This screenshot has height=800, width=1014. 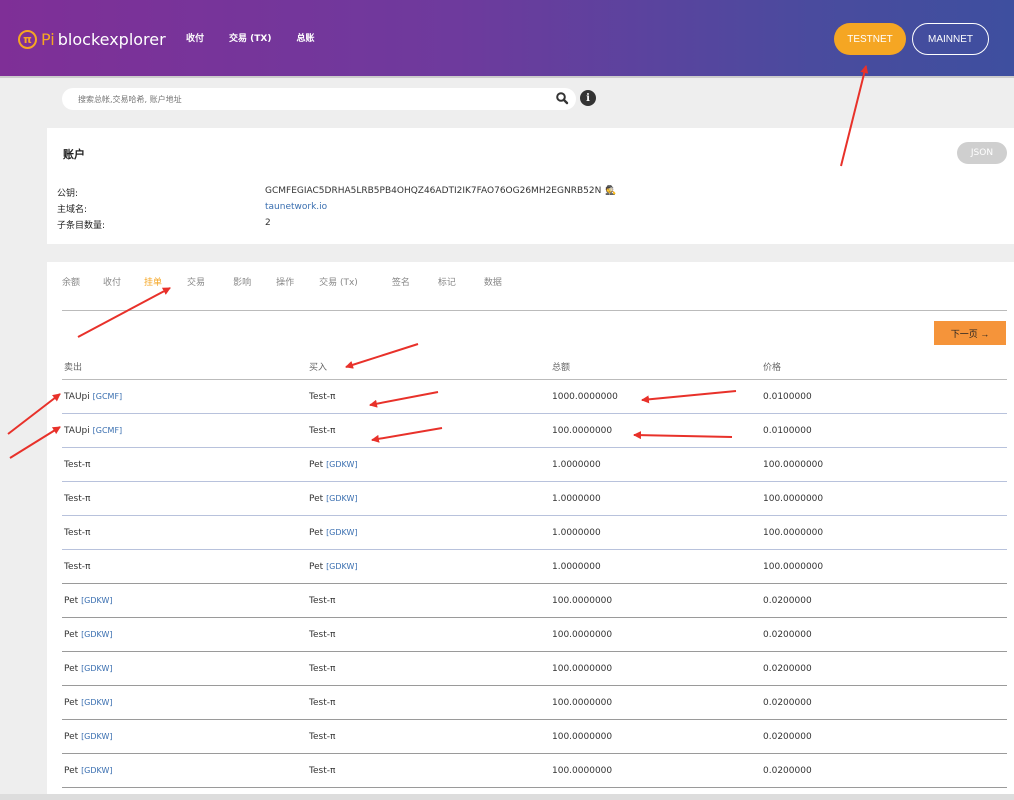 What do you see at coordinates (196, 281) in the screenshot?
I see `tab-trades: 交易` at bounding box center [196, 281].